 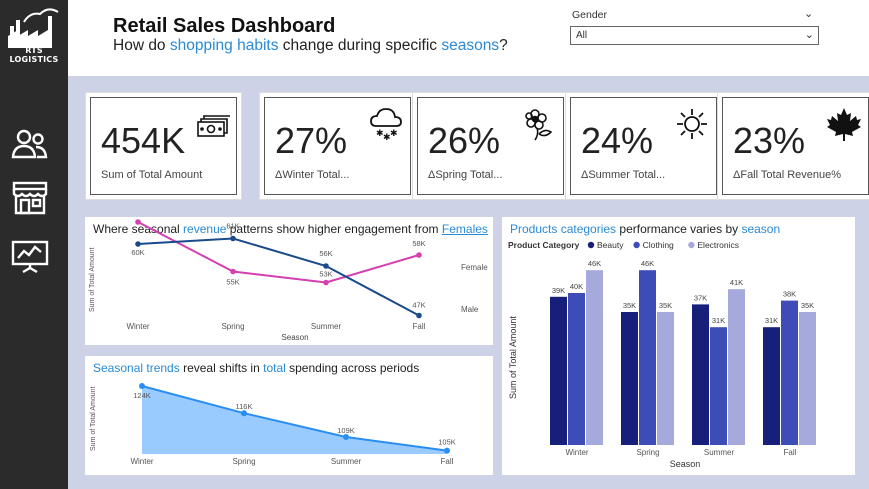 What do you see at coordinates (30, 143) in the screenshot?
I see `customers-icon` at bounding box center [30, 143].